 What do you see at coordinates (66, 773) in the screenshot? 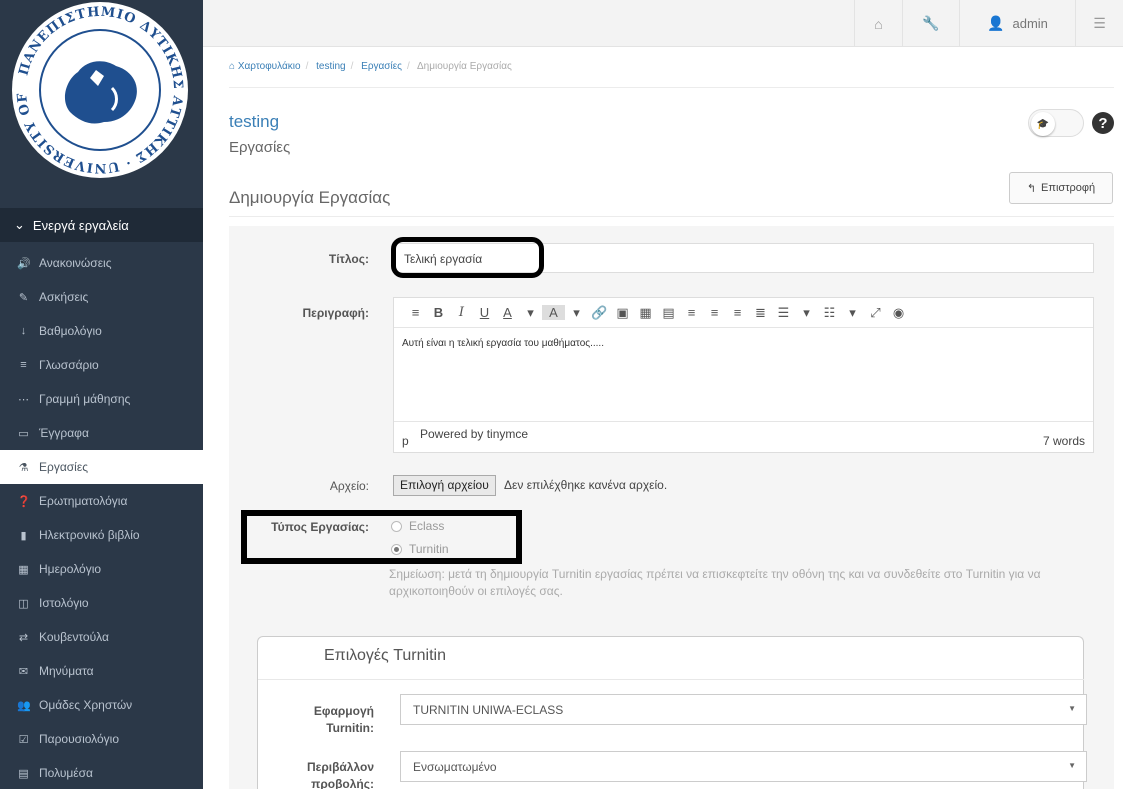
I see `sidebar-item-label: Πολυμέσα` at bounding box center [66, 773].